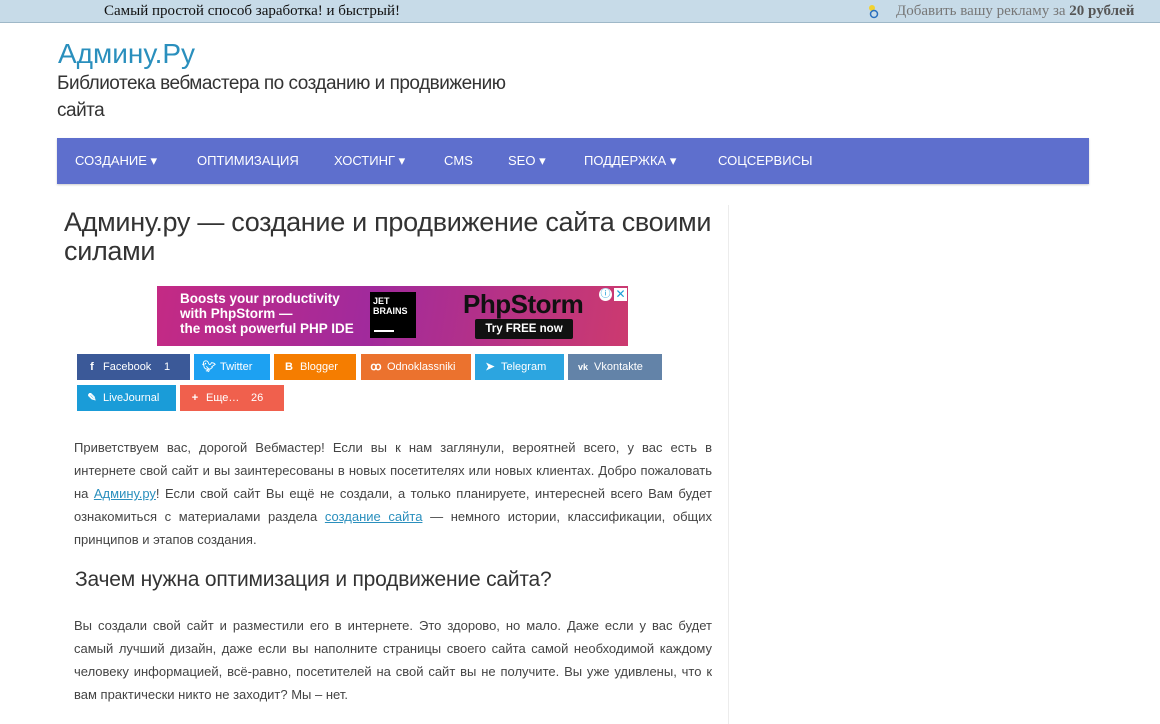  Describe the element at coordinates (421, 367) in the screenshot. I see `share-label: Odnoklassniki` at that location.